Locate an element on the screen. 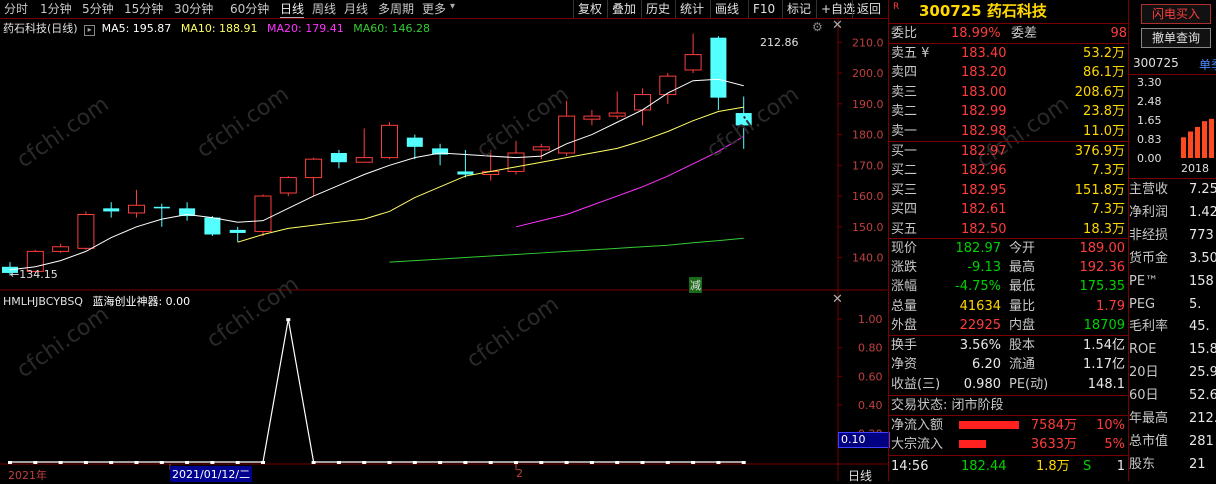 The height and width of the screenshot is (484, 1216). indicator-close-icon: ✕ is located at coordinates (837, 299).